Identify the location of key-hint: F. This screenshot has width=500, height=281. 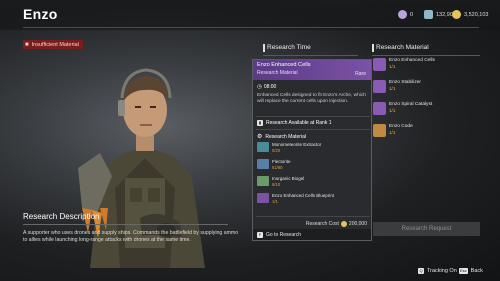
(260, 234).